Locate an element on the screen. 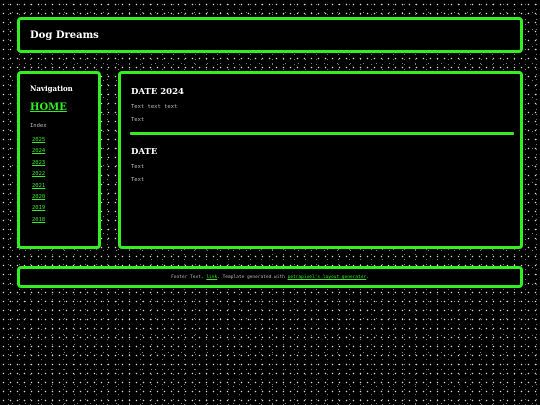  year-item: 2025 is located at coordinates (38, 137).